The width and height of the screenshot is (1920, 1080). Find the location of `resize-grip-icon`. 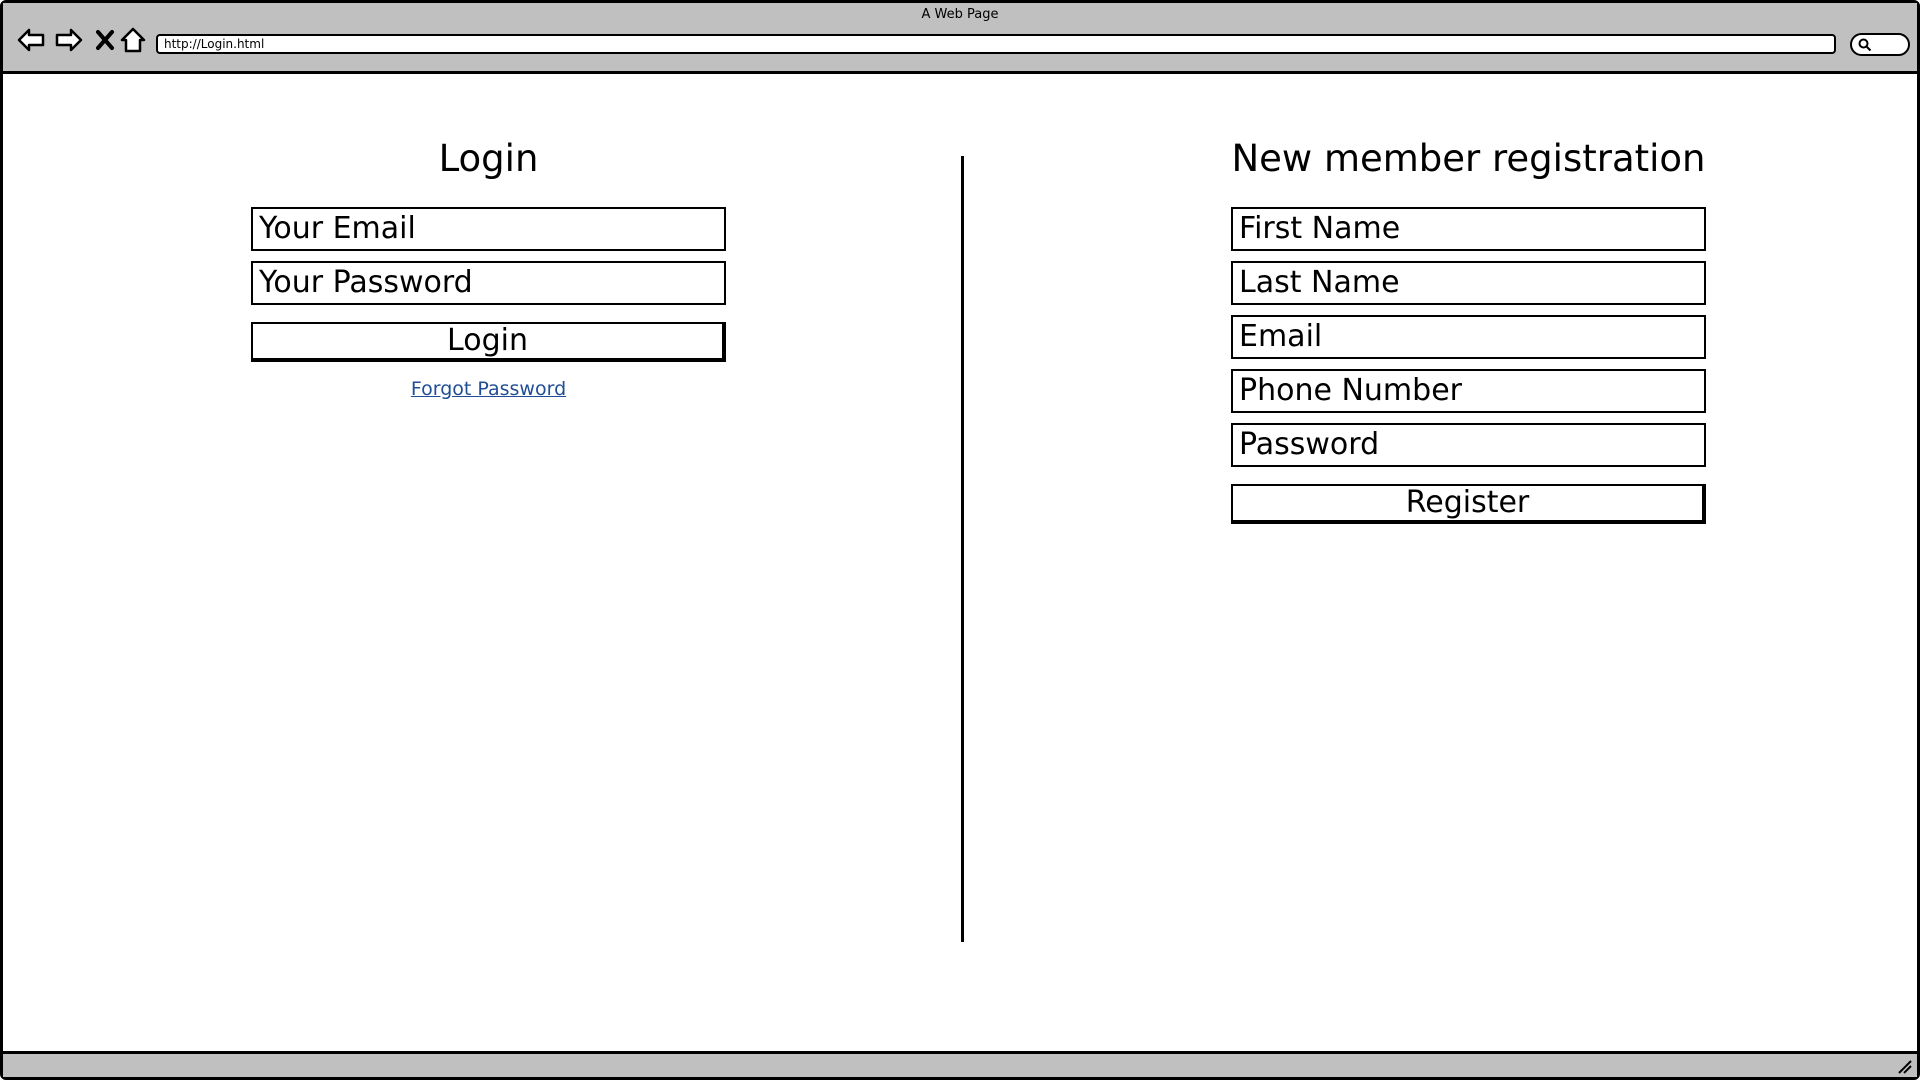

resize-grip-icon is located at coordinates (1904, 1066).